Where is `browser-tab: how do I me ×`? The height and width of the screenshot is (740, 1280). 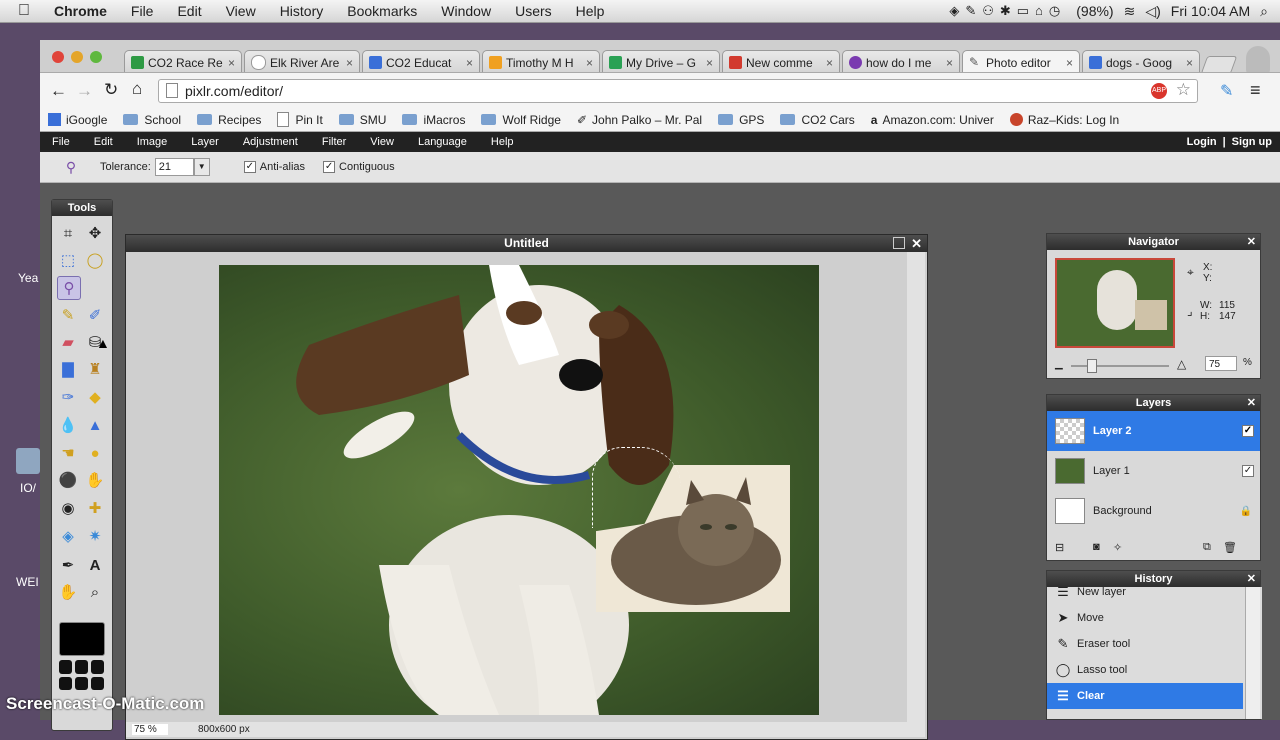
browser-tab: how do I me × is located at coordinates (901, 62).